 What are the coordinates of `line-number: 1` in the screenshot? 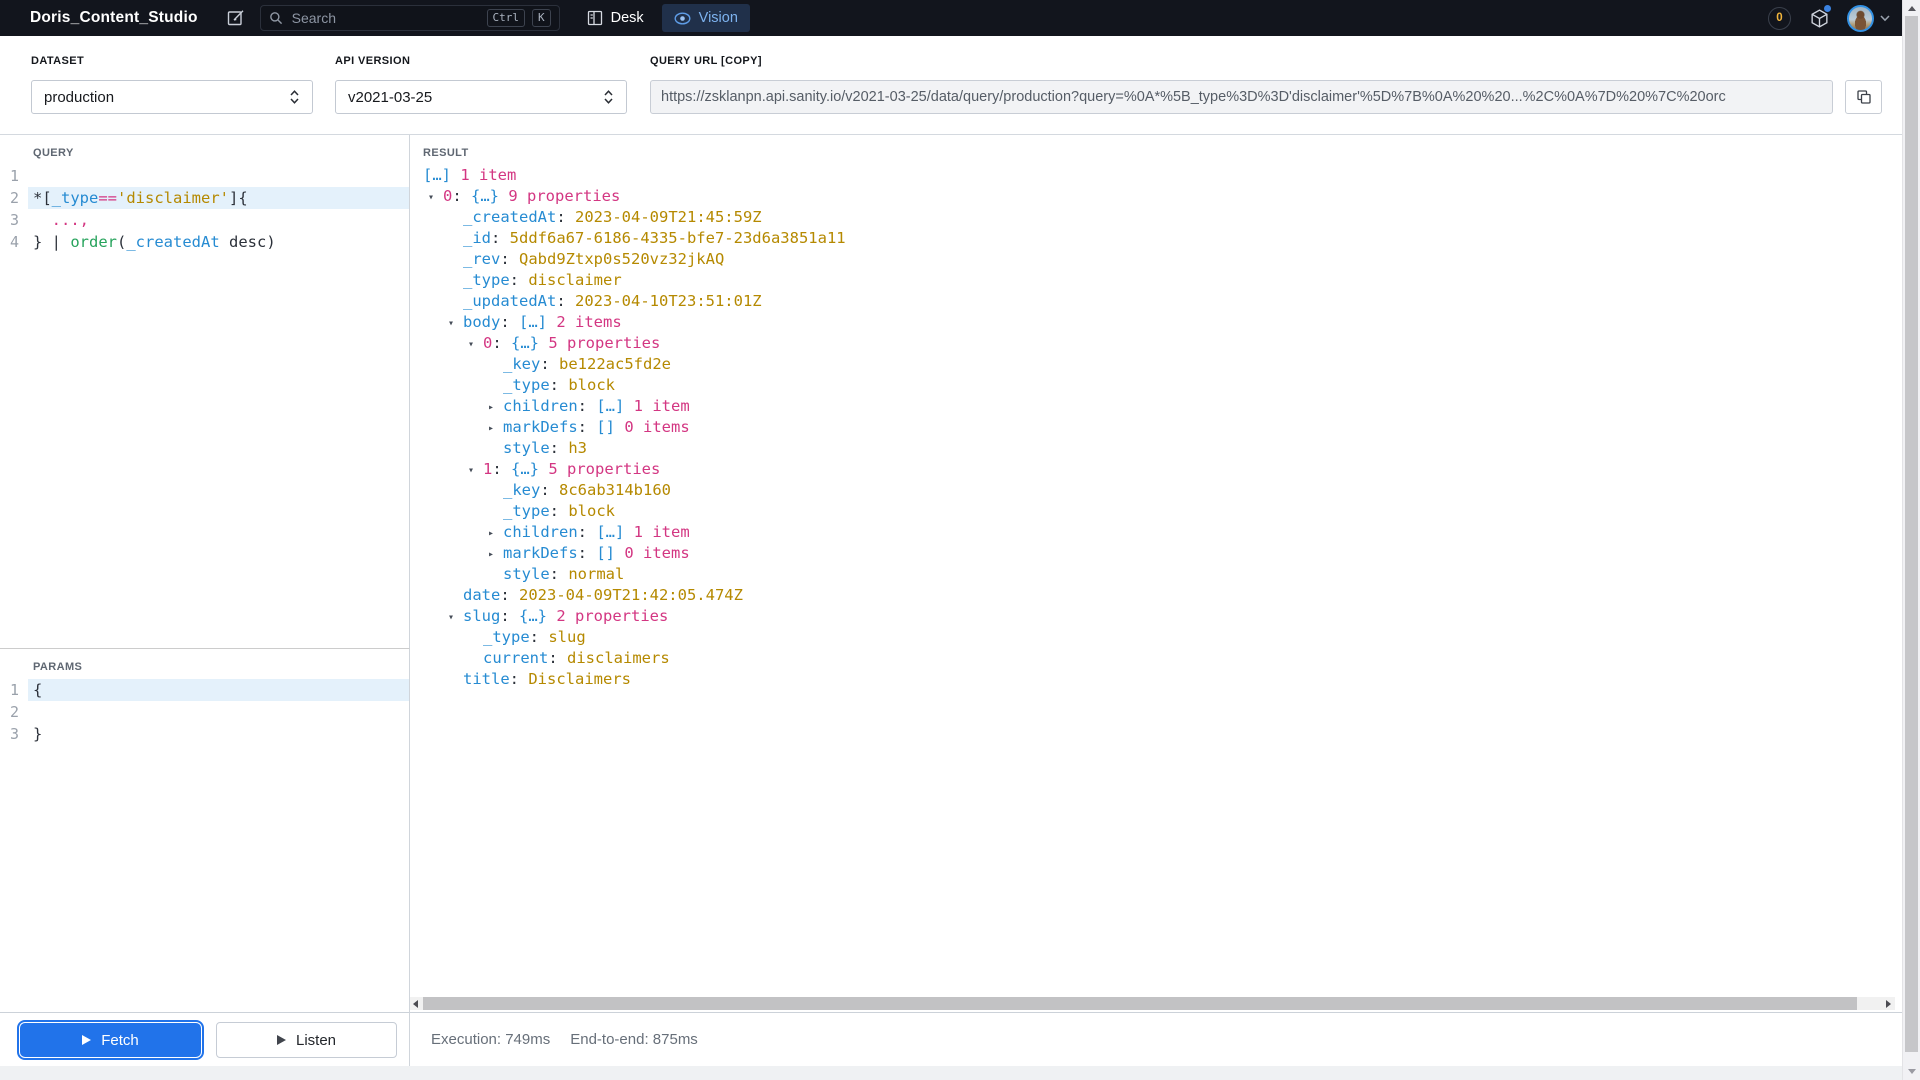 It's located at (14, 176).